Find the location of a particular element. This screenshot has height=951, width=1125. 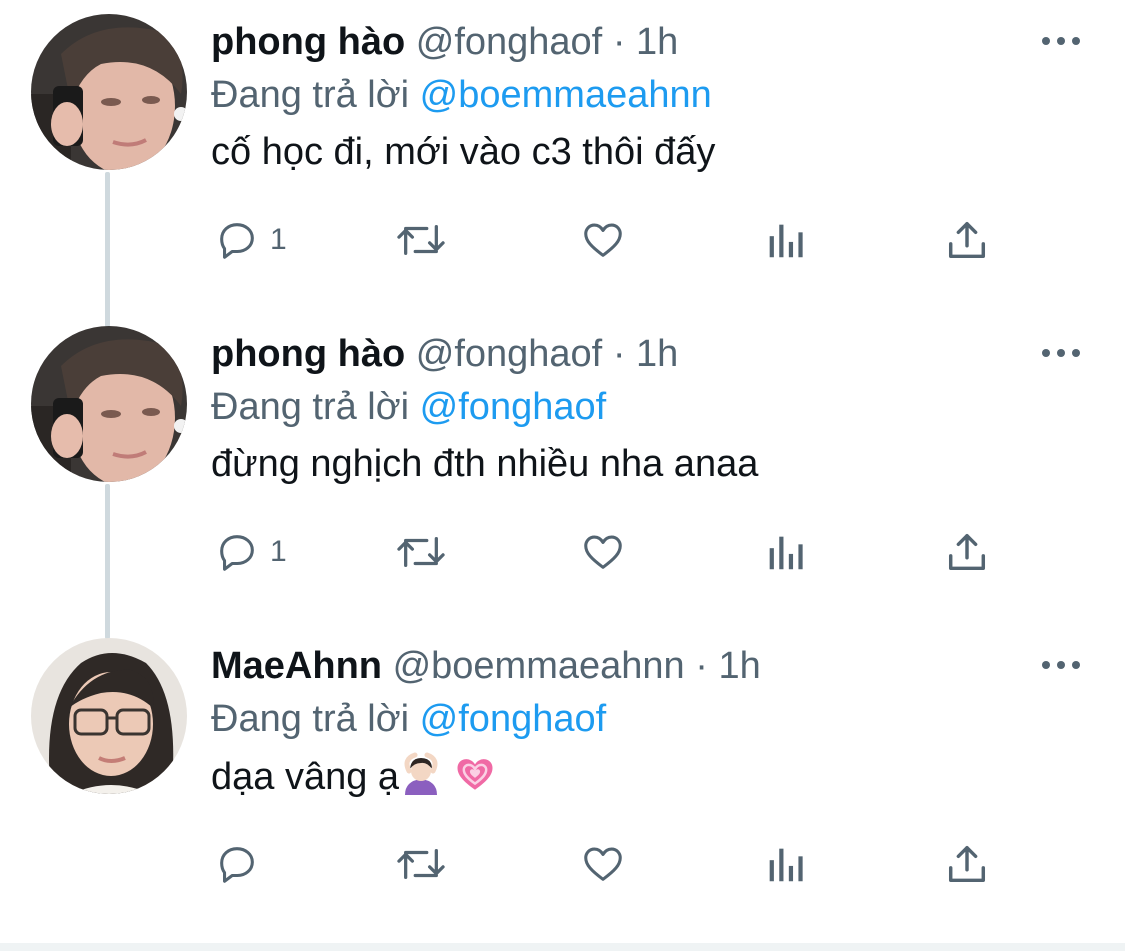

action-bar is located at coordinates (562, 864).